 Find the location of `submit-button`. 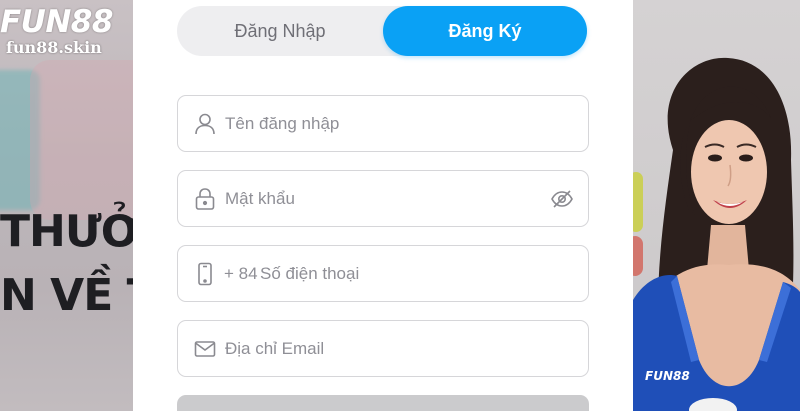

submit-button is located at coordinates (383, 403).